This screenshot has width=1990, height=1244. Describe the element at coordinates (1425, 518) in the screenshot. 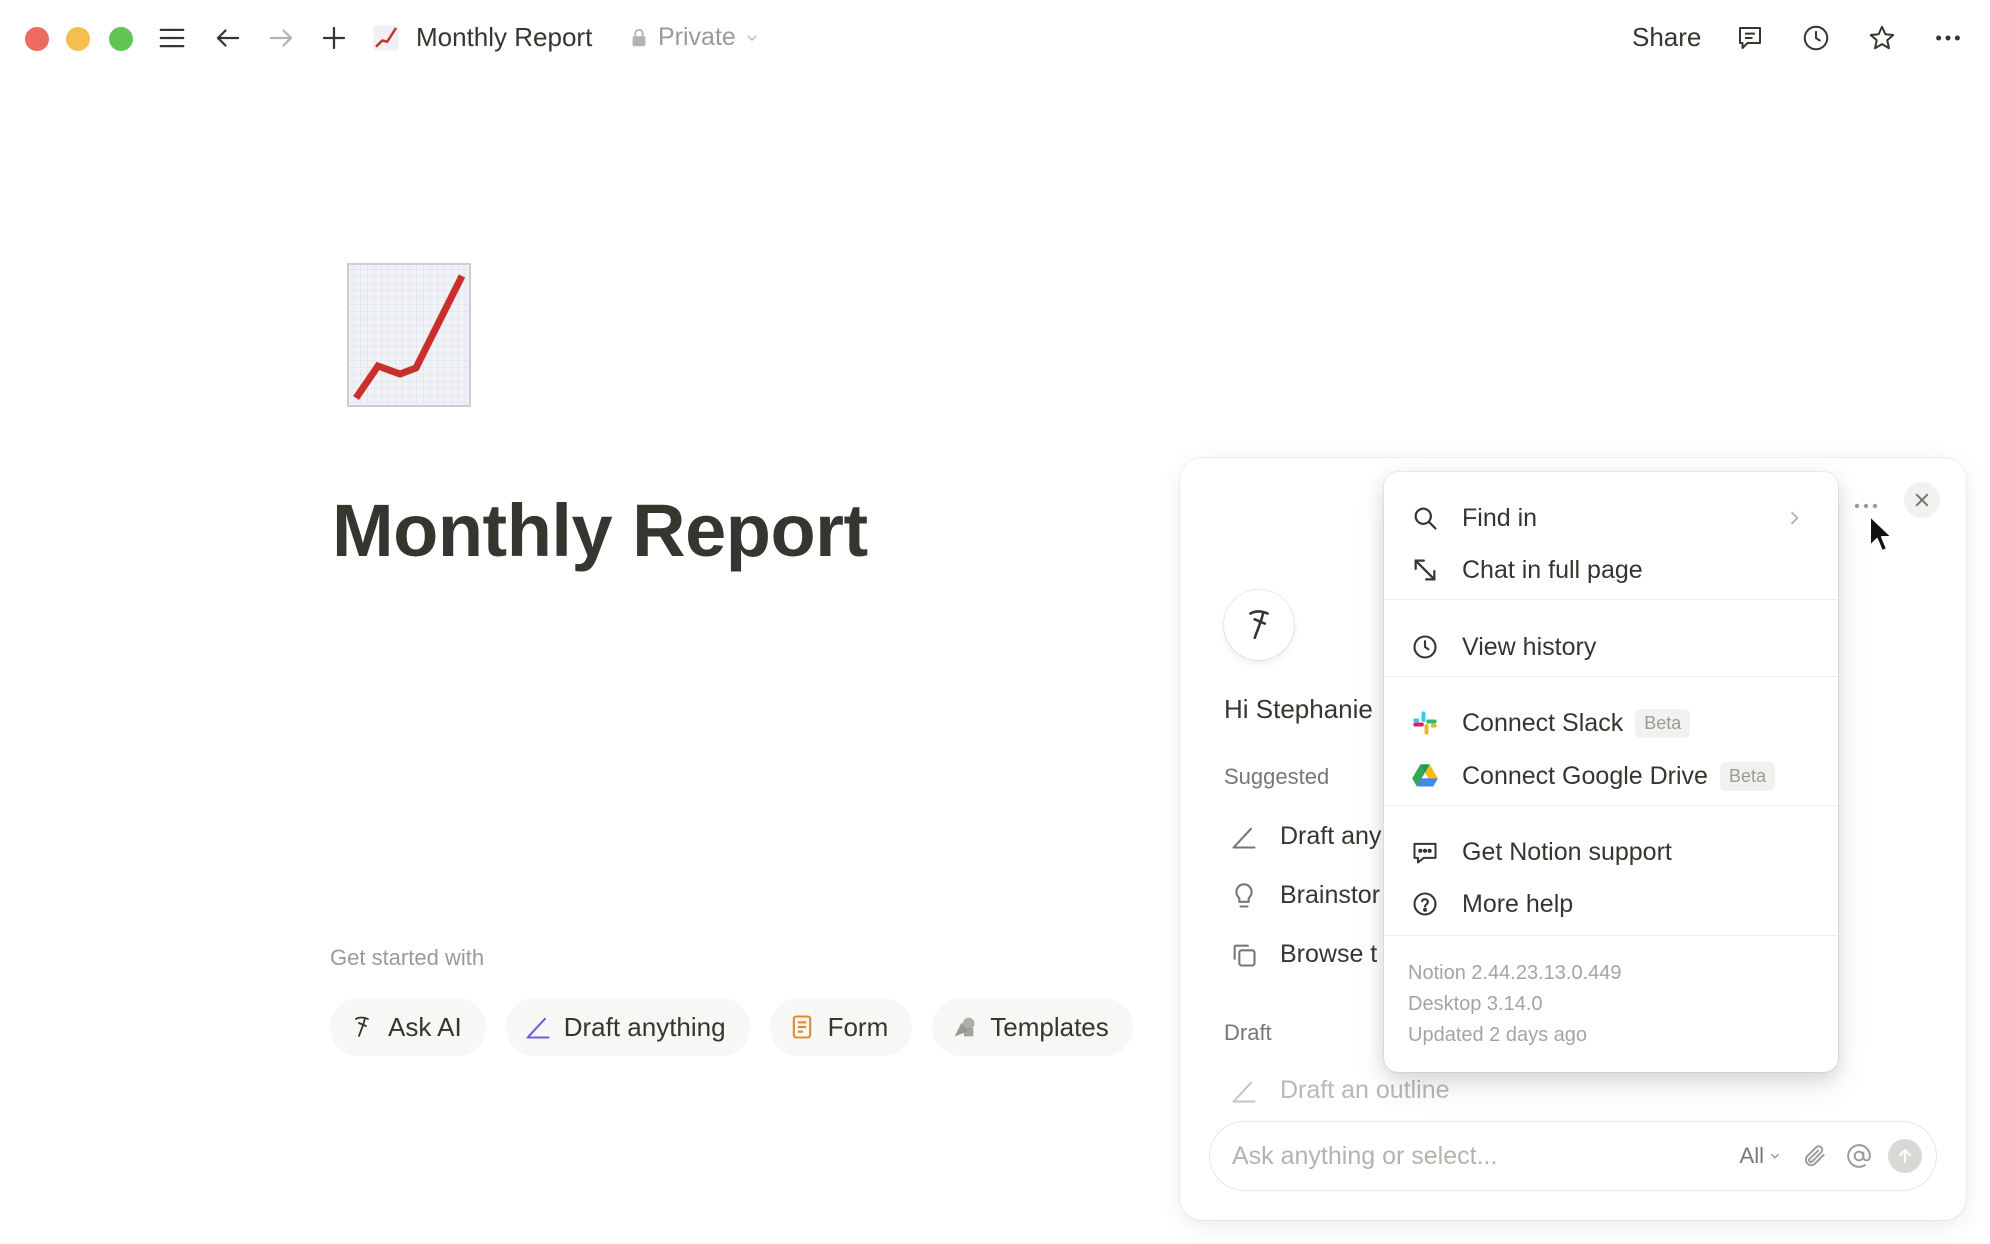

I see `search-icon` at that location.